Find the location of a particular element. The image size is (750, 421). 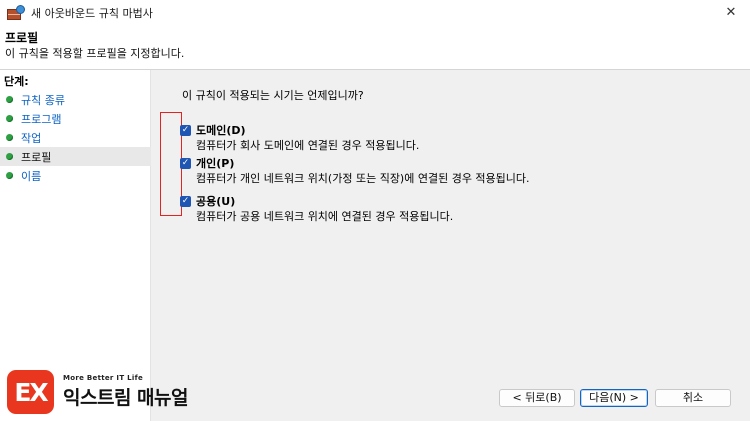

watermark-brand: 익스트림 매뉴얼 is located at coordinates (125, 398).